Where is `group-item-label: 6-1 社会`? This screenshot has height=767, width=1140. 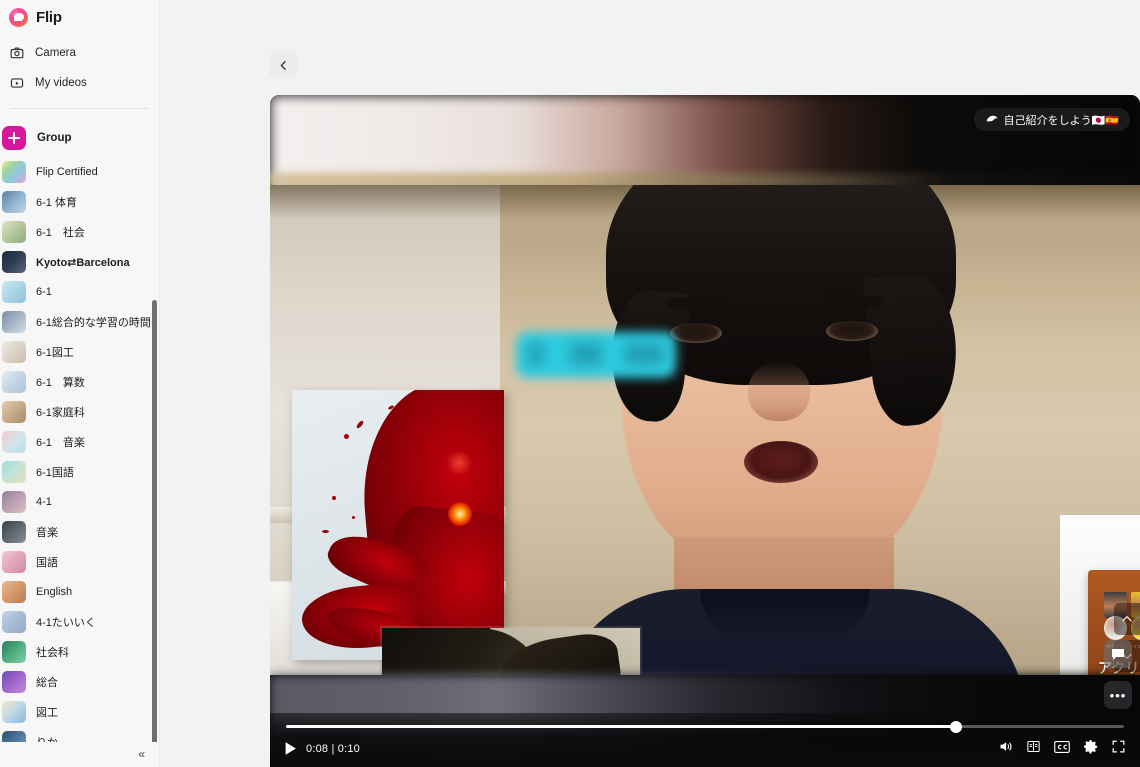
group-item-label: 6-1 社会 is located at coordinates (60, 233).